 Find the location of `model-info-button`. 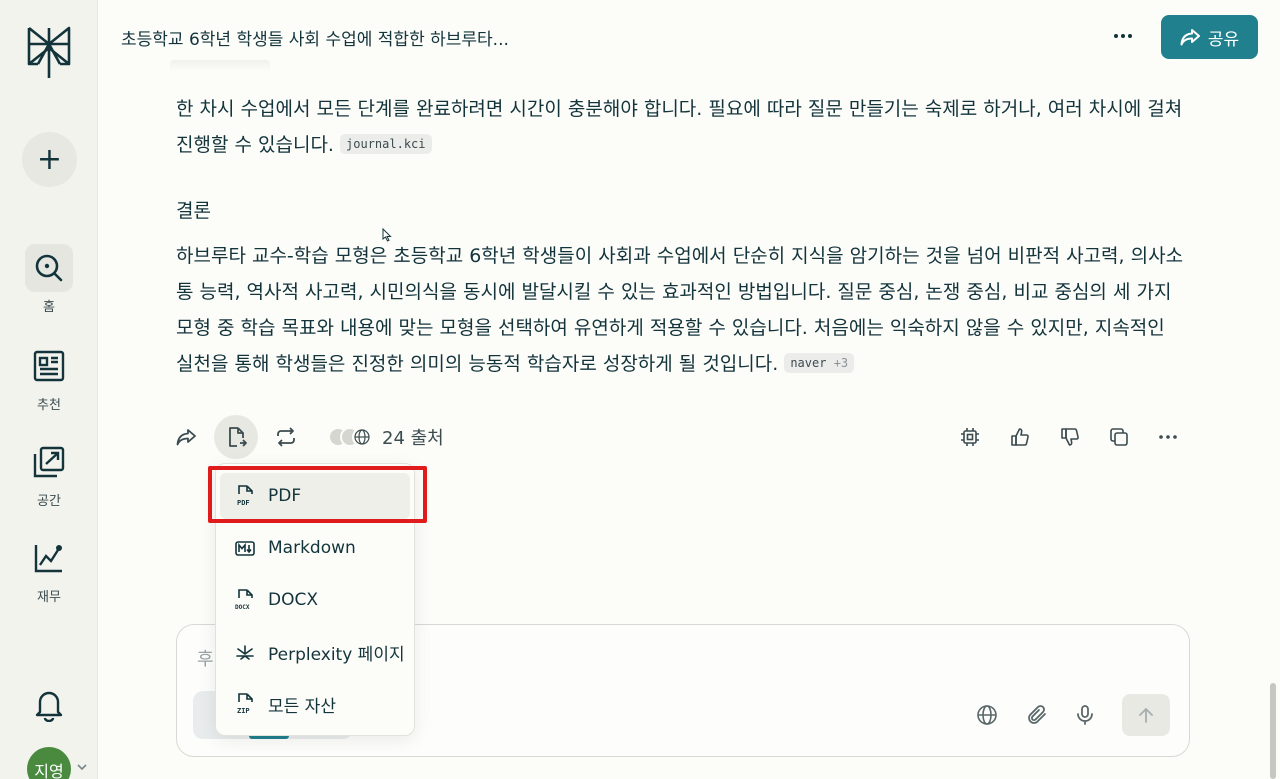

model-info-button is located at coordinates (970, 437).